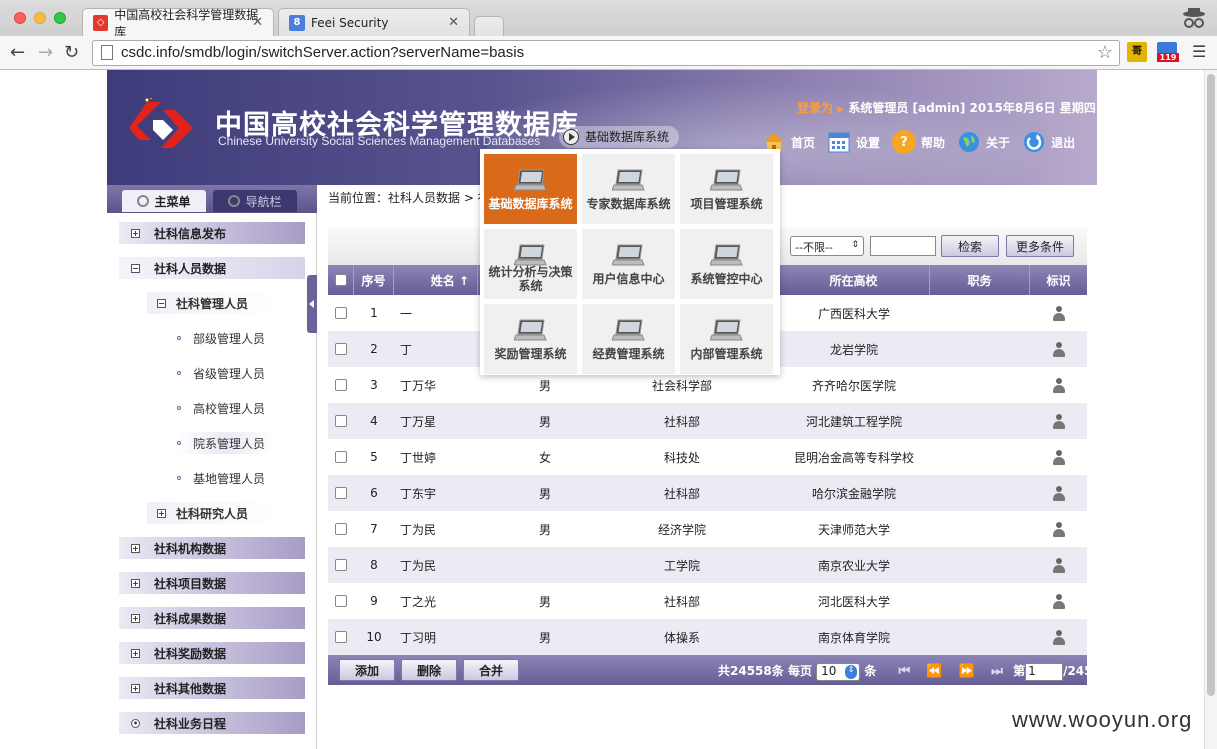  What do you see at coordinates (530, 264) in the screenshot?
I see `system-tile: 统计分析与决策系统` at bounding box center [530, 264].